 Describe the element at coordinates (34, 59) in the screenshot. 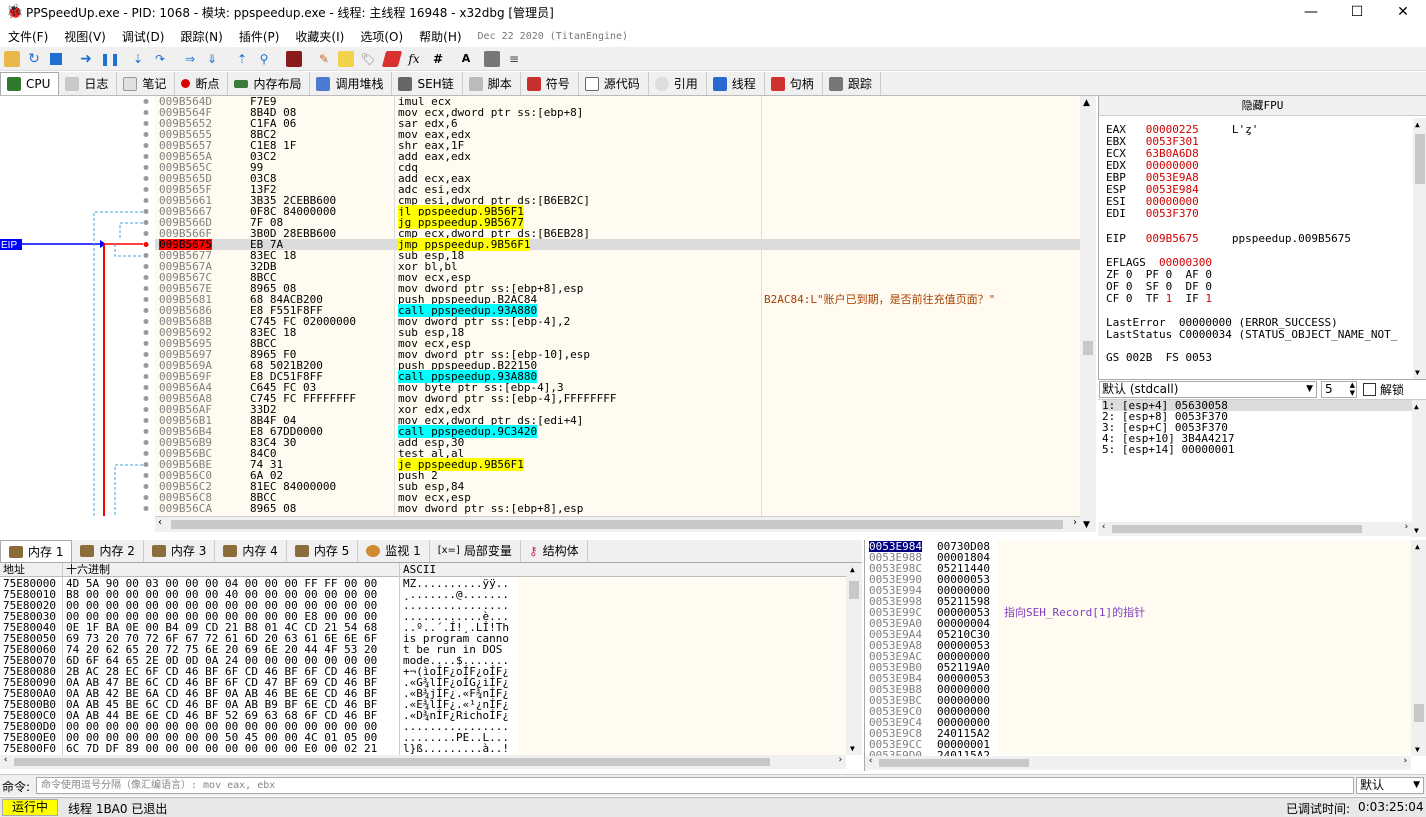

I see `restart-icon: ↻` at that location.